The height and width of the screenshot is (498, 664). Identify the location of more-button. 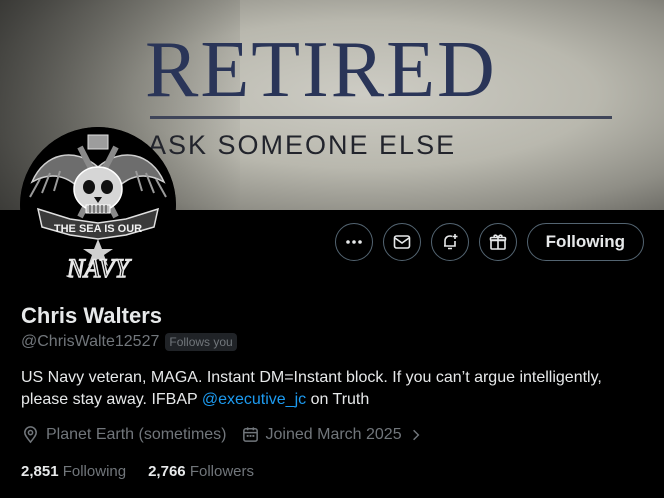
(353, 242).